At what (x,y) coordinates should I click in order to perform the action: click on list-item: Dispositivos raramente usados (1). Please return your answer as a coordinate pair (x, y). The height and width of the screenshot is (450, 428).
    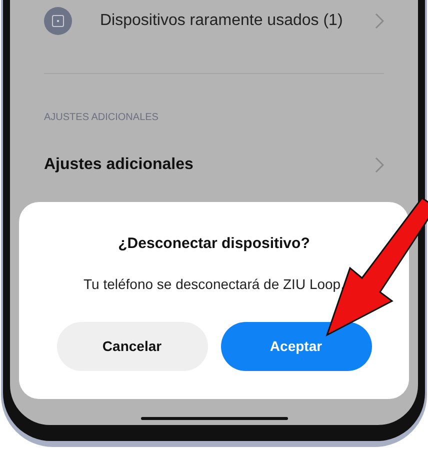
    Looking at the image, I should click on (214, 21).